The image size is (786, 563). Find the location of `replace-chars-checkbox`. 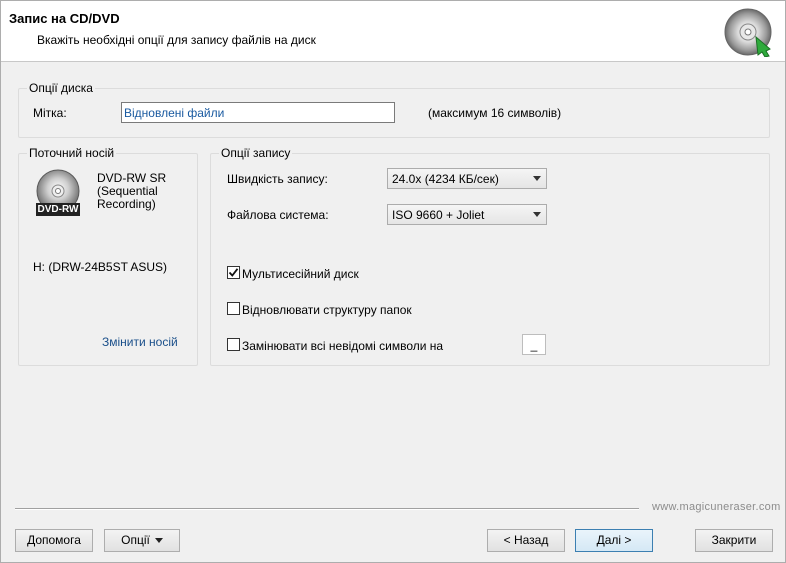

replace-chars-checkbox is located at coordinates (233, 344).